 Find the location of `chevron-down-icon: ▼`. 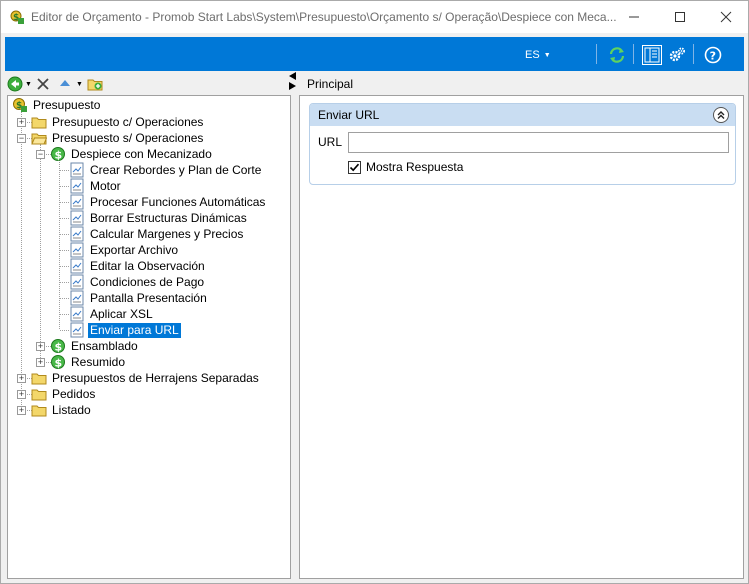

chevron-down-icon: ▼ is located at coordinates (547, 55).